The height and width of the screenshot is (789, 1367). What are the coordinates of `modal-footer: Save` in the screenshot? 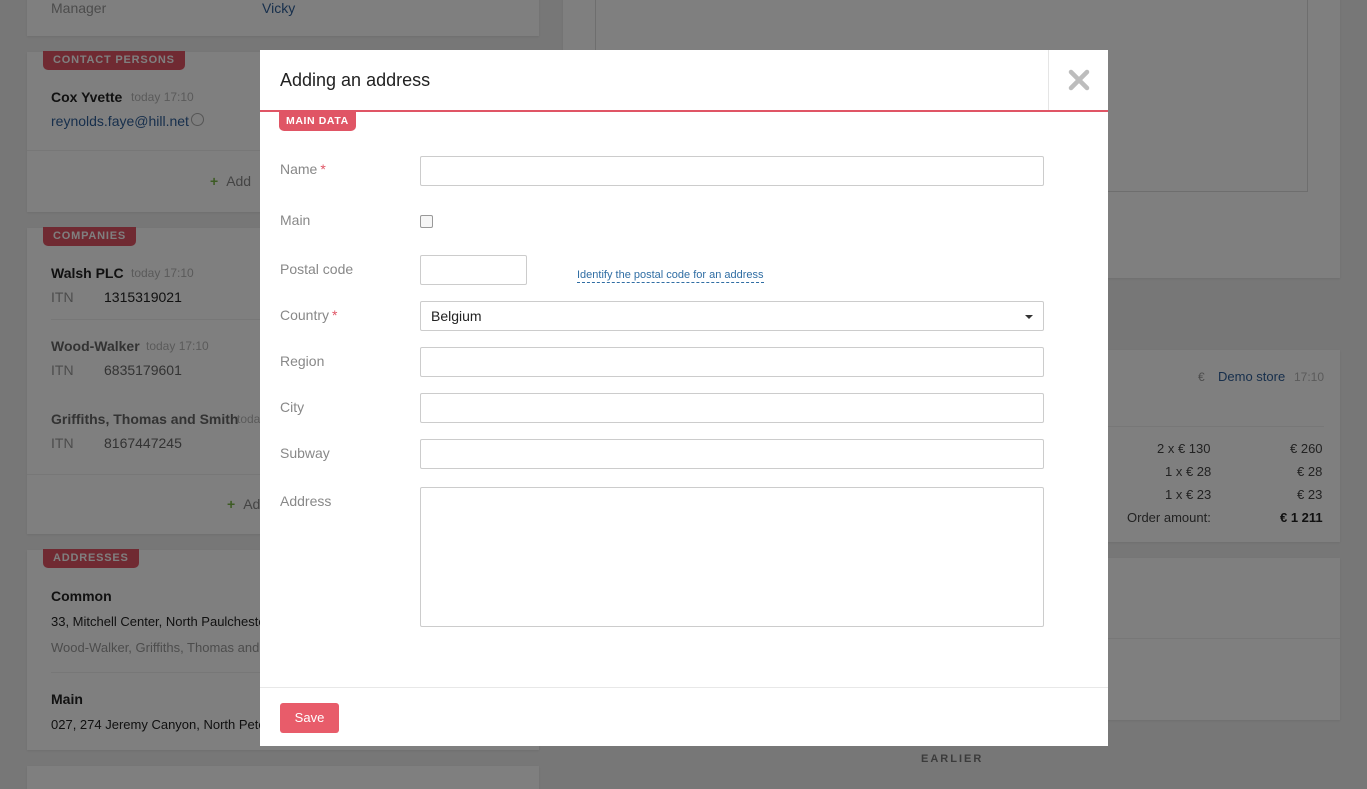 It's located at (684, 716).